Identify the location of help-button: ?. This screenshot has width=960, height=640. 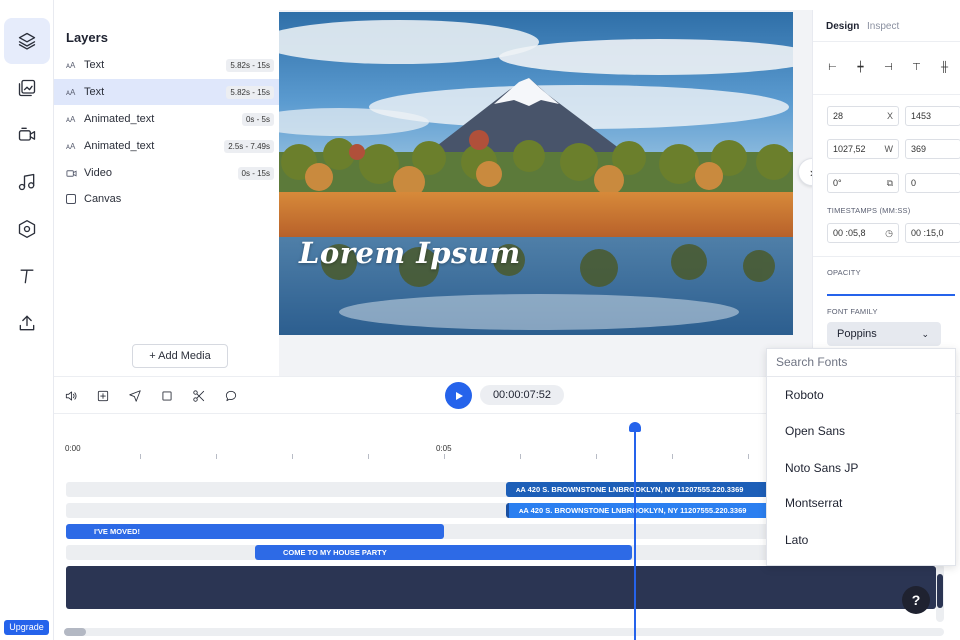
(916, 600).